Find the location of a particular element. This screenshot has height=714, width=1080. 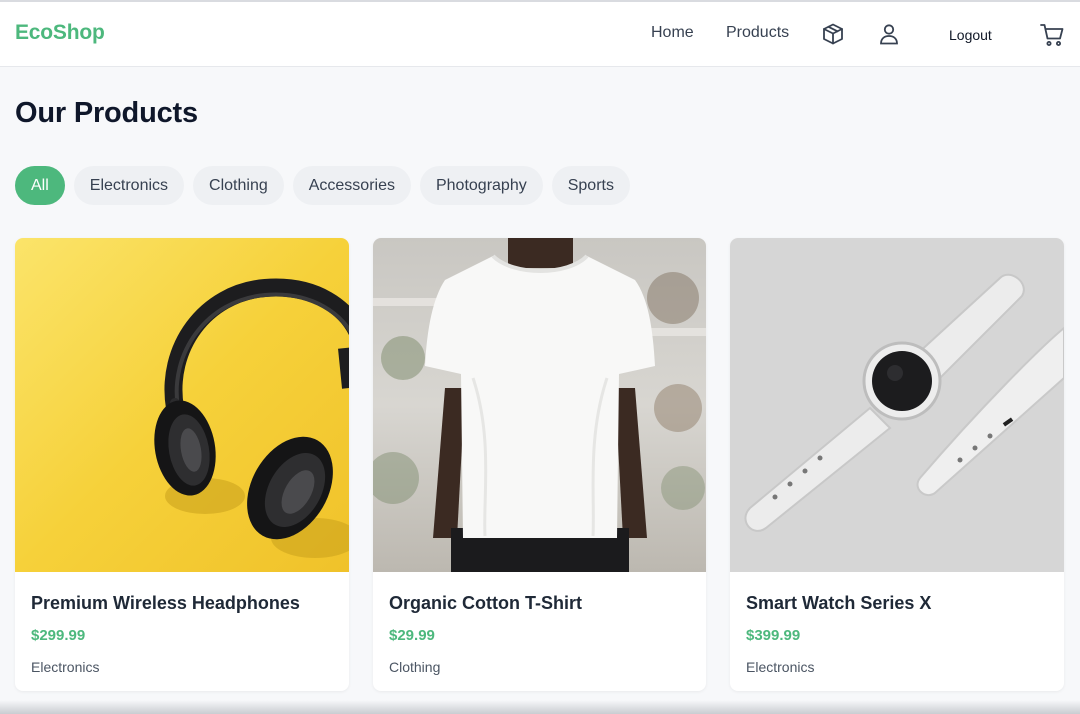

smartwatch-image is located at coordinates (897, 405).